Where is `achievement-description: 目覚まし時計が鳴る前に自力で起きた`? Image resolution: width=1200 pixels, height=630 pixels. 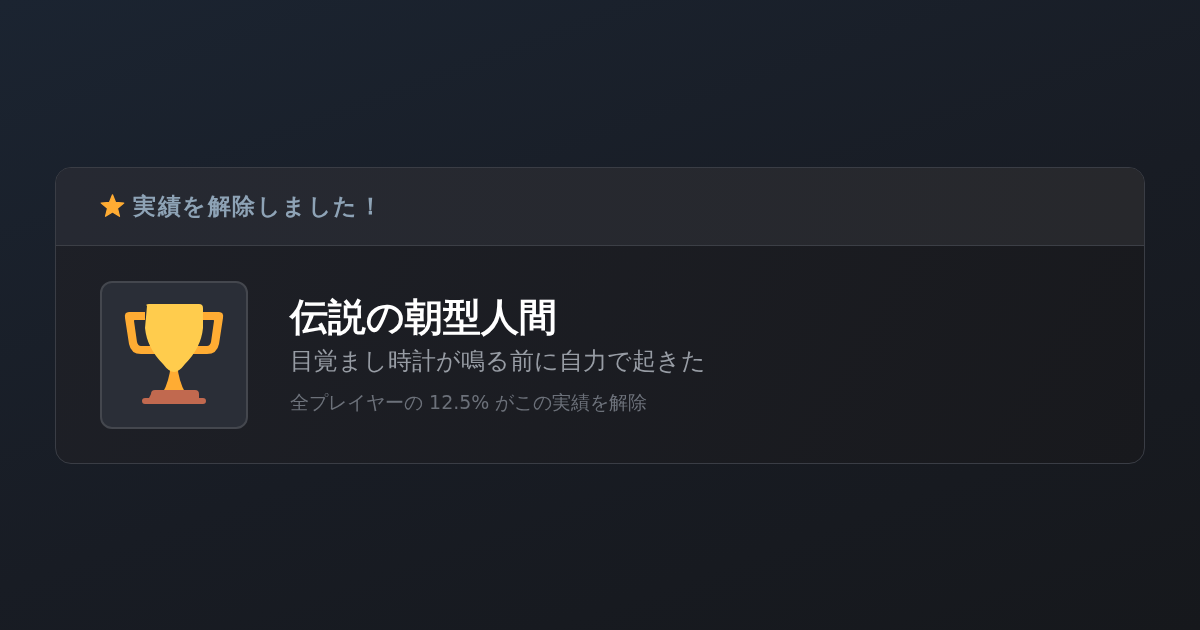 achievement-description: 目覚まし時計が鳴る前に自力で起きた is located at coordinates (498, 362).